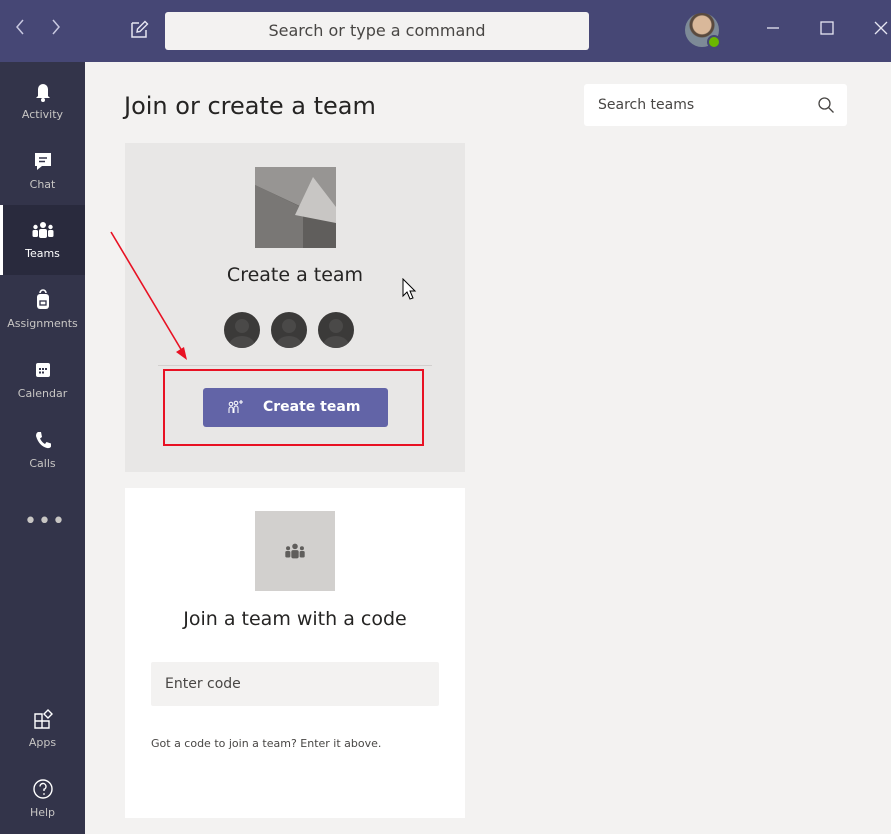  What do you see at coordinates (714, 42) in the screenshot?
I see `status-available-badge` at bounding box center [714, 42].